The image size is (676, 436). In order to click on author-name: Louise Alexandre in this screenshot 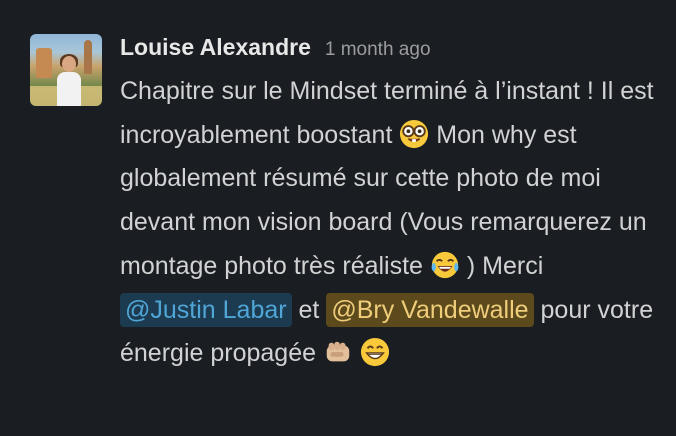, I will do `click(215, 47)`.